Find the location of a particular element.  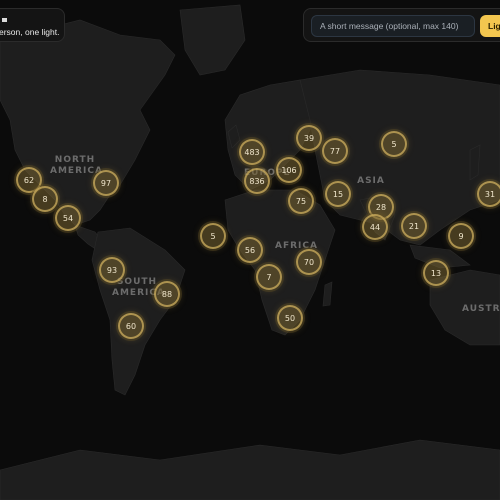

cluster-count: 836 is located at coordinates (257, 181).